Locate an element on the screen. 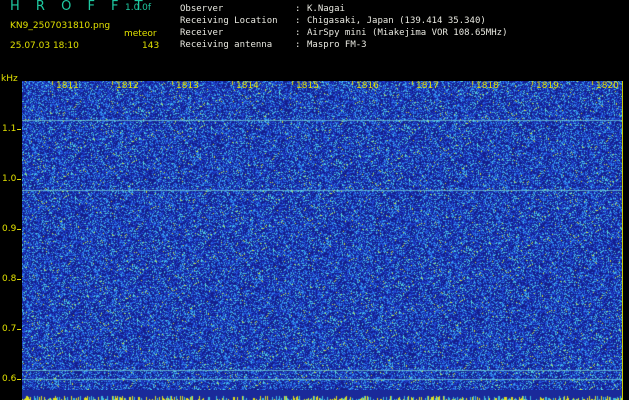 This screenshot has height=400, width=629. plot-frame-right is located at coordinates (622, 240).